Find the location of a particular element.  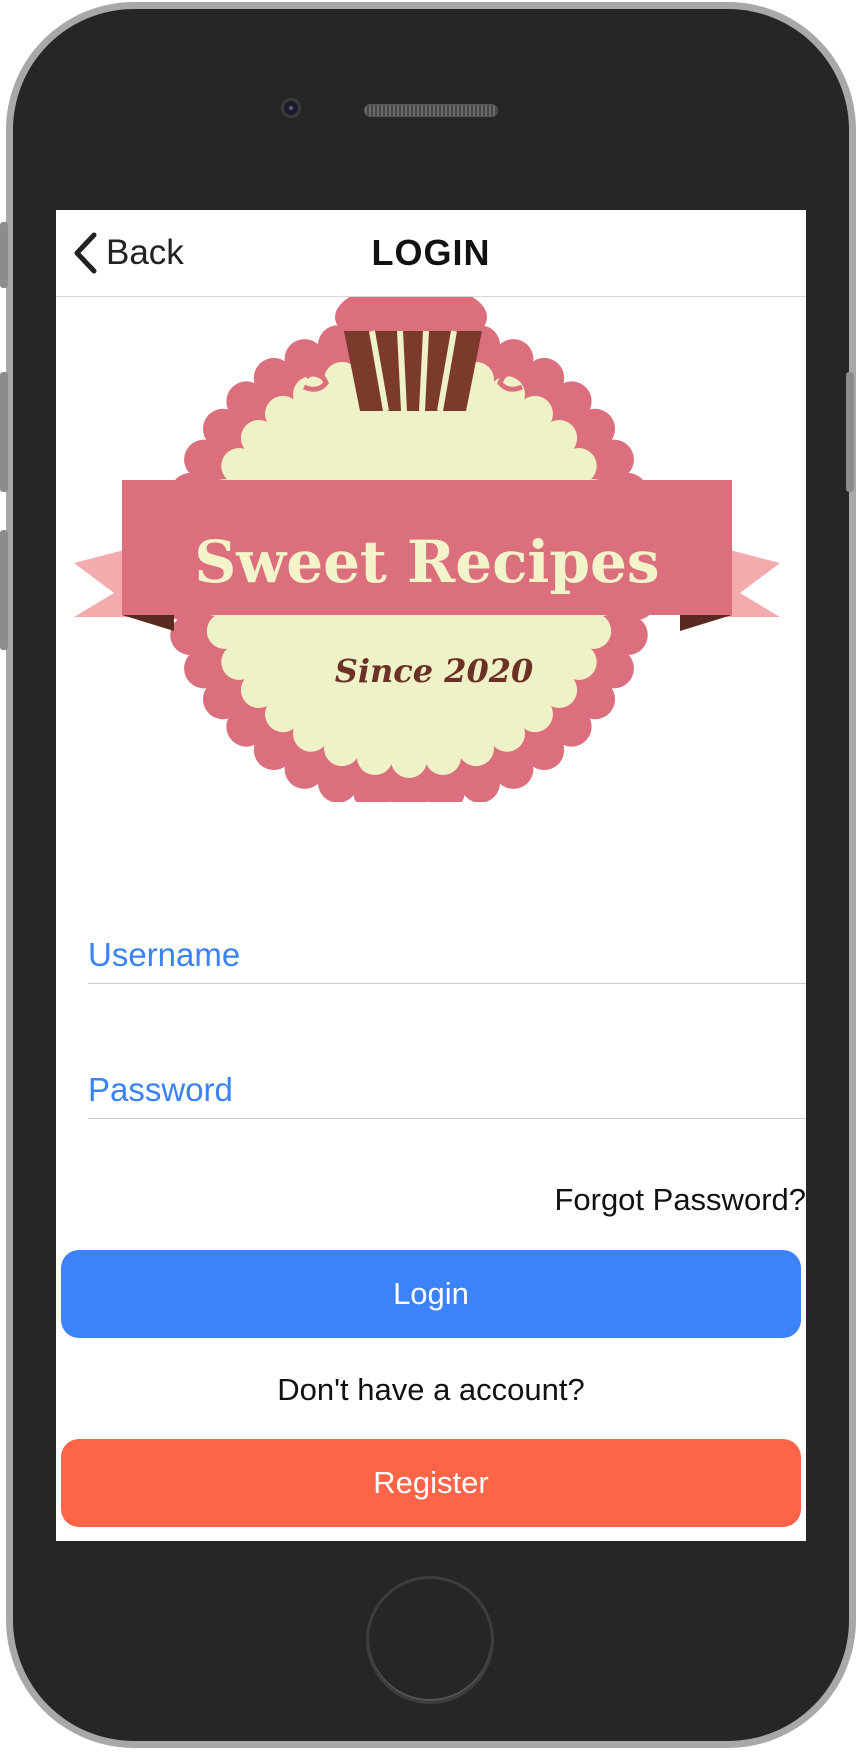

page-title: LOGIN is located at coordinates (431, 252).